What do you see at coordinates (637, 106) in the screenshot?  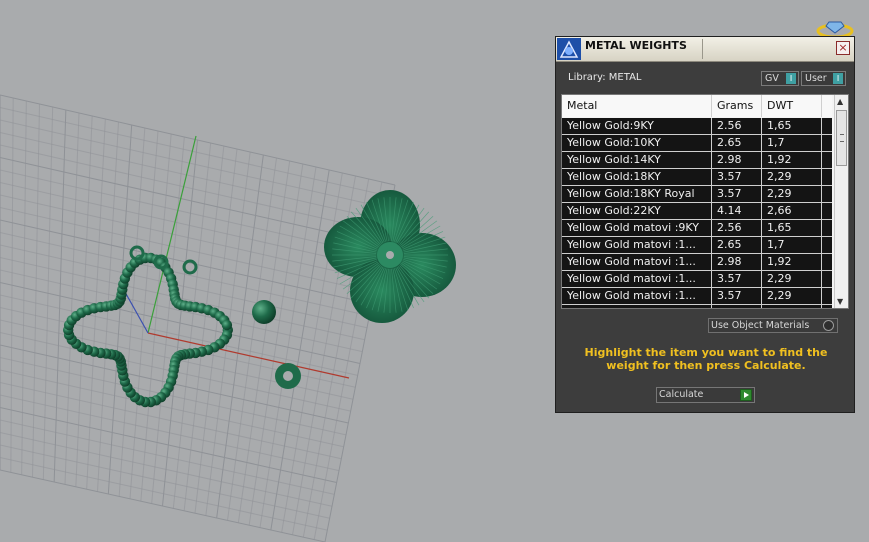 I see `column-header-metal: Metal` at bounding box center [637, 106].